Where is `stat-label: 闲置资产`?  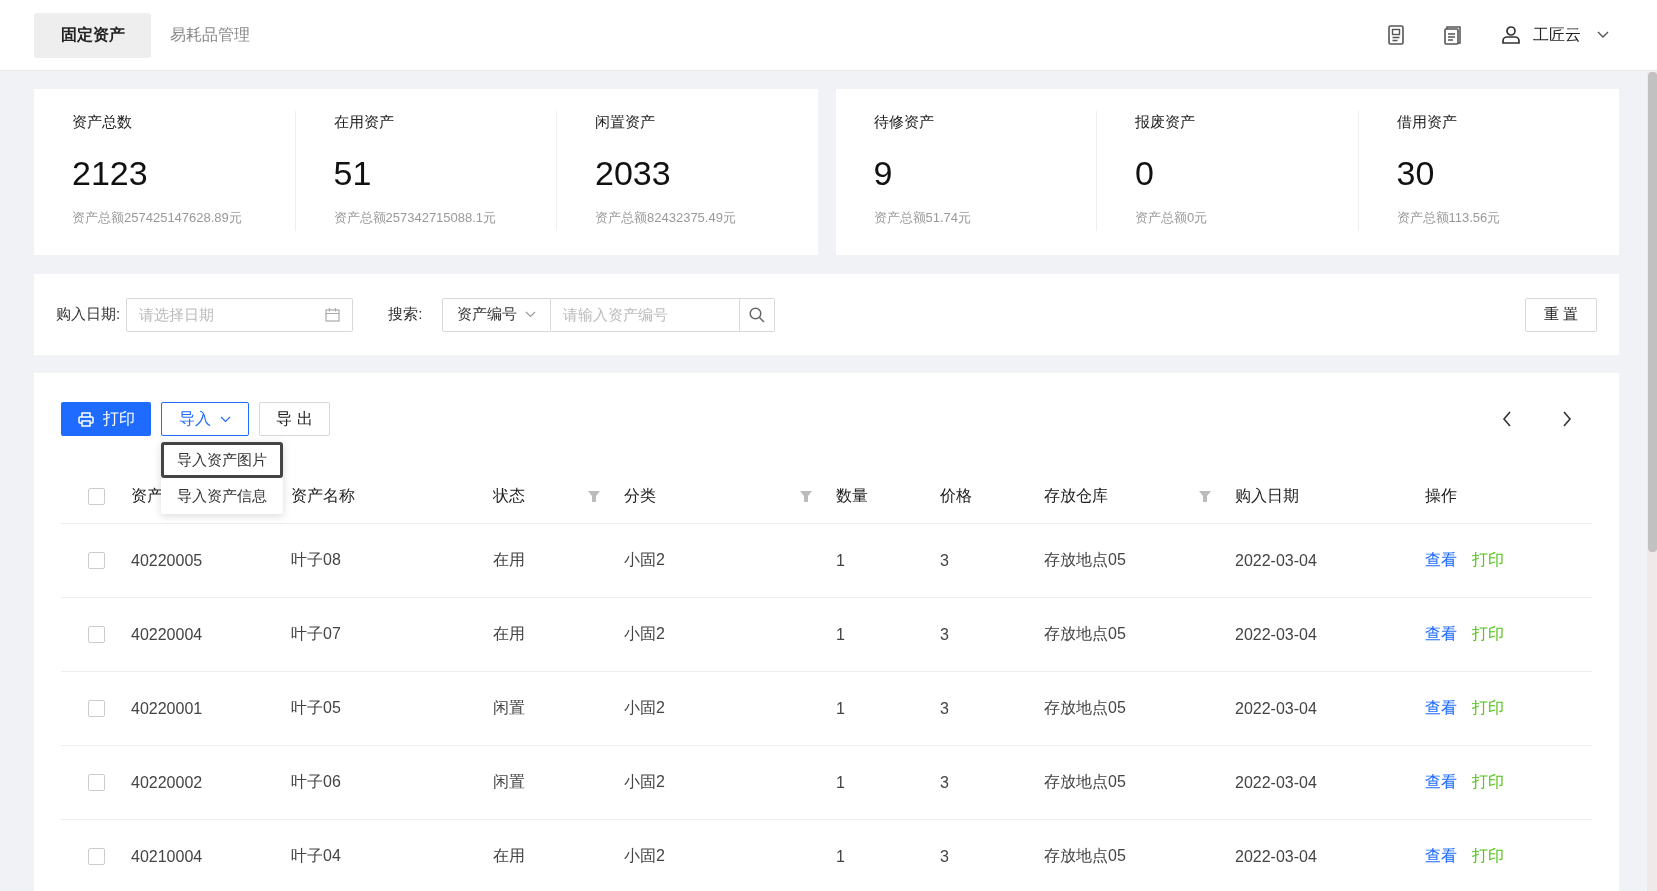
stat-label: 闲置资产 is located at coordinates (625, 122).